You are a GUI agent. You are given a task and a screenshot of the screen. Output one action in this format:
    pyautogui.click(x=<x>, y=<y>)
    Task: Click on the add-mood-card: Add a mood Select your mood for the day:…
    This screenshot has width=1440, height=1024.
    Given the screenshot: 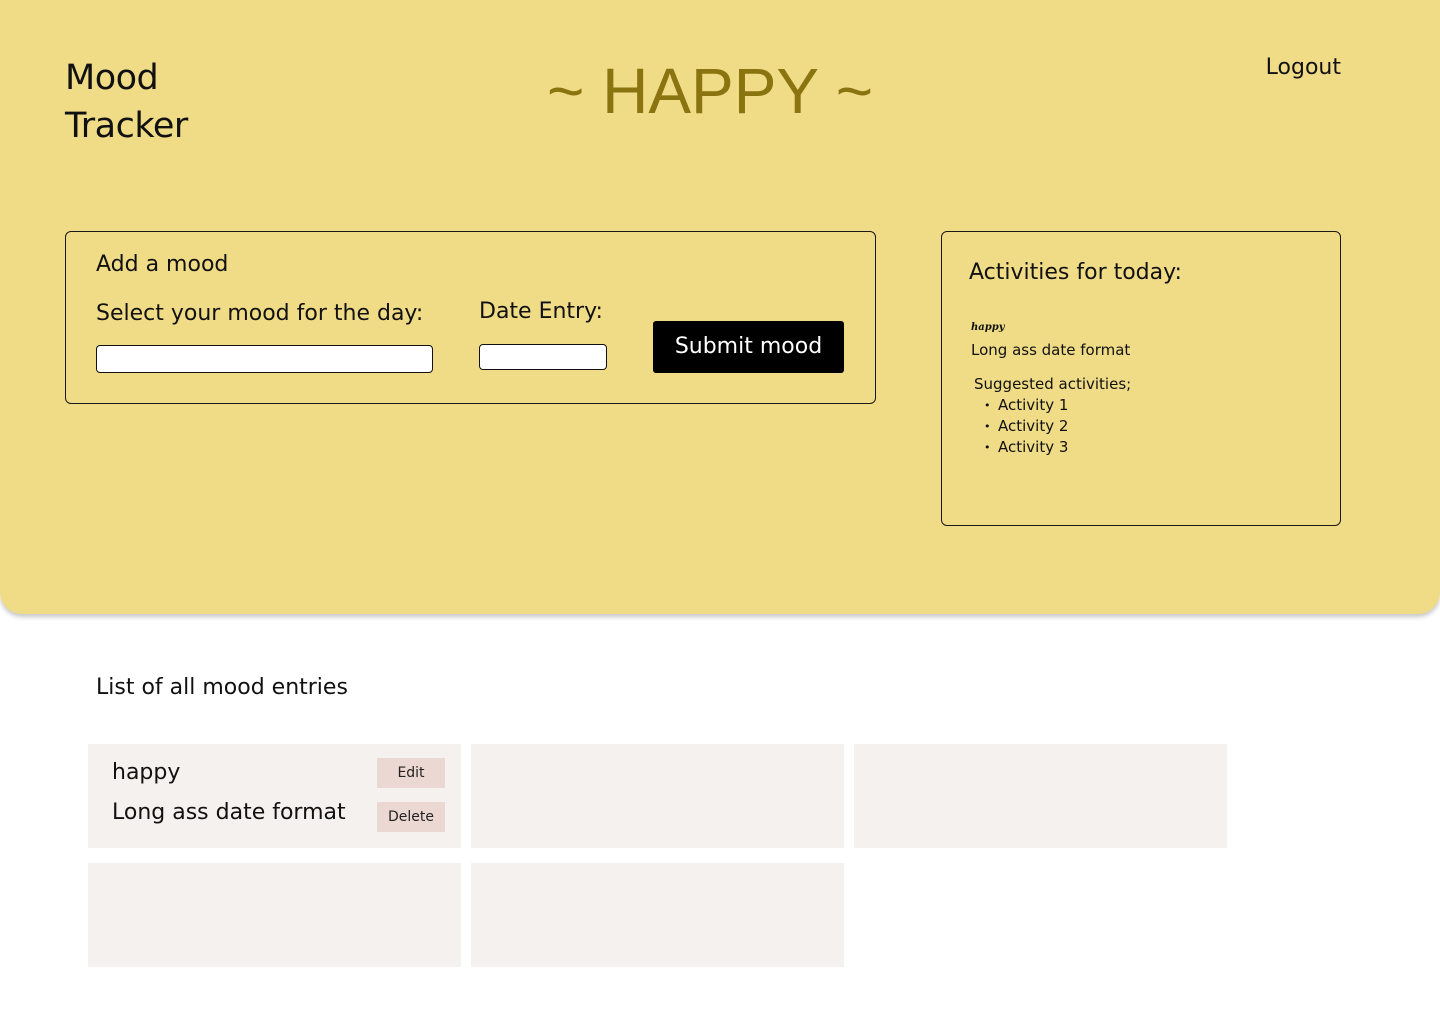 What is the action you would take?
    pyautogui.click(x=470, y=317)
    